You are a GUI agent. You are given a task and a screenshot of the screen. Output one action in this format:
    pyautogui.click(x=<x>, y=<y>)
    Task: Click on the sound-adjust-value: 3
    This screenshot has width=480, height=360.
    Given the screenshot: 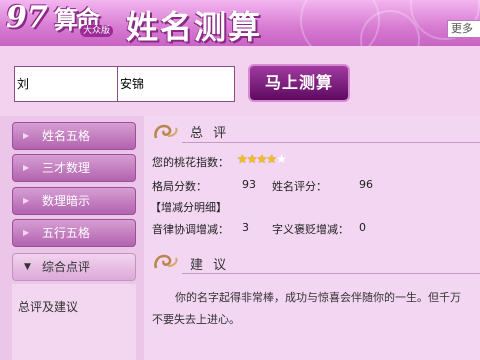 What is the action you would take?
    pyautogui.click(x=245, y=227)
    